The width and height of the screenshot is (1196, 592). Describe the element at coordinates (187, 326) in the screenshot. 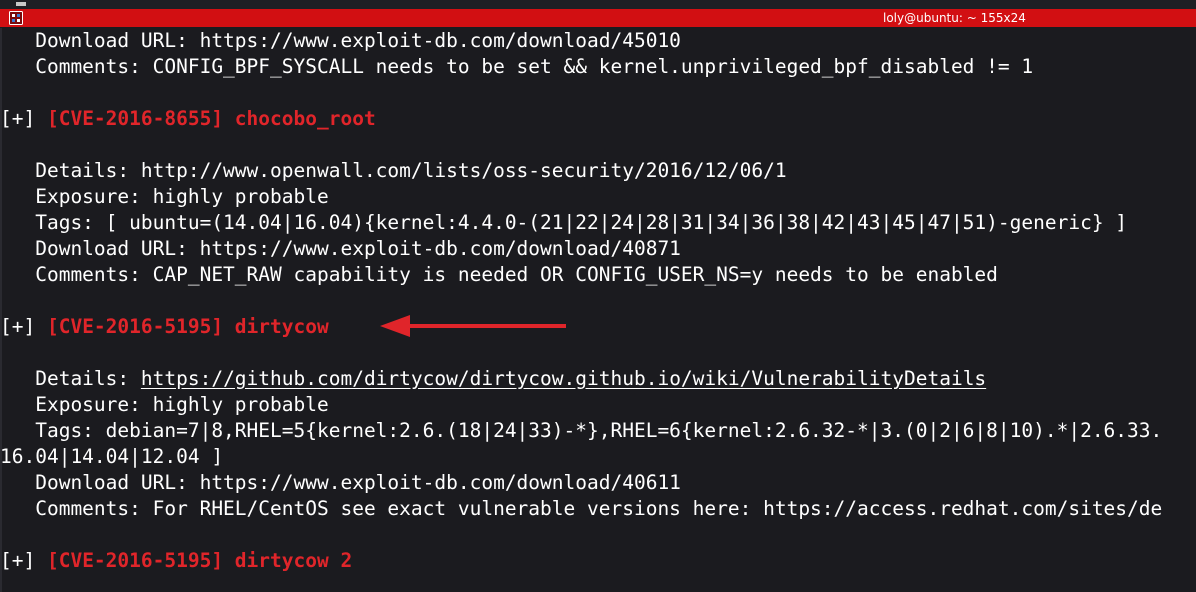

I see `cve-heading: [CVE-2016-5195] dirtycow` at that location.